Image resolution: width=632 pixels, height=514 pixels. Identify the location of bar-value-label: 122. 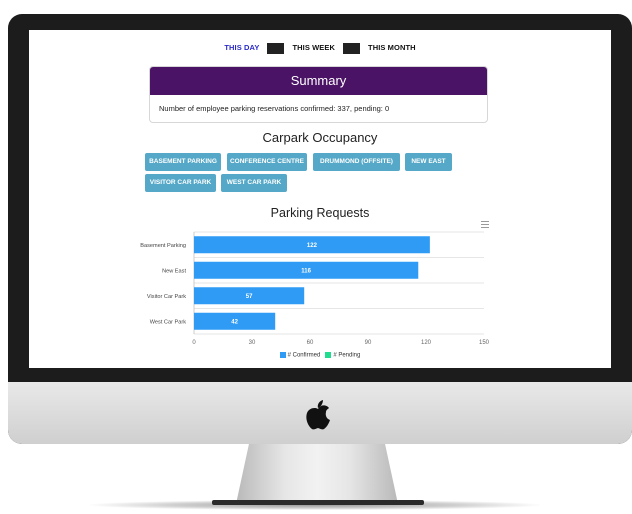
(312, 246).